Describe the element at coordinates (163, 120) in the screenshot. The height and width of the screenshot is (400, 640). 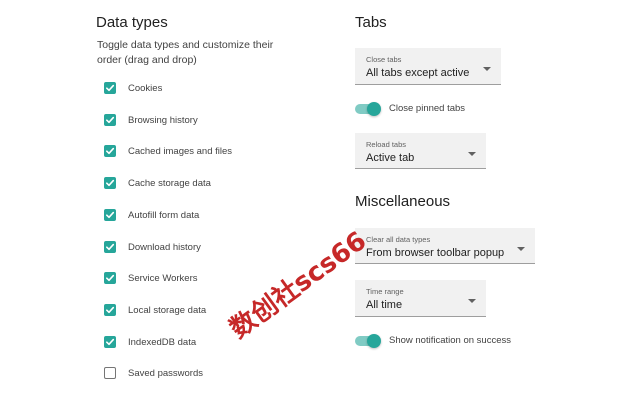
I see `data-type-label: Browsing history` at that location.